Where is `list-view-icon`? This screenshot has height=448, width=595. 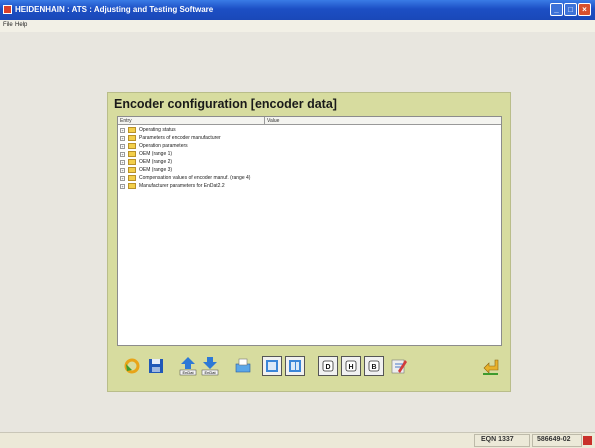 list-view-icon is located at coordinates (295, 366).